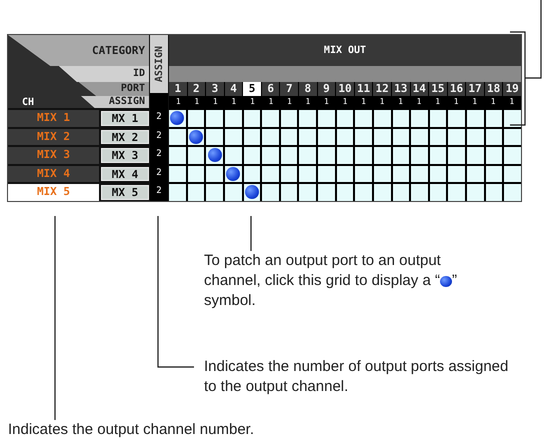  I want to click on channel-button: MX 3, so click(125, 155).